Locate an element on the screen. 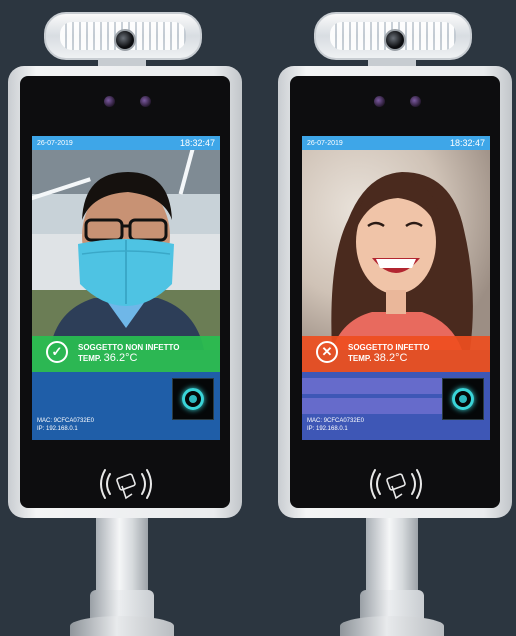 This screenshot has height=636, width=516. temp-value: 38.2°C is located at coordinates (390, 358).